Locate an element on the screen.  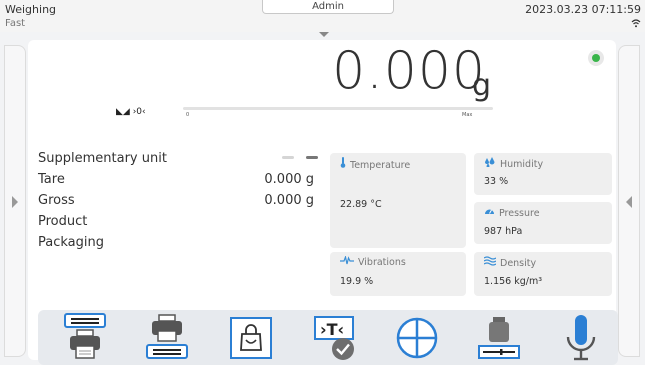
zero-icon is located at coordinates (417, 338).